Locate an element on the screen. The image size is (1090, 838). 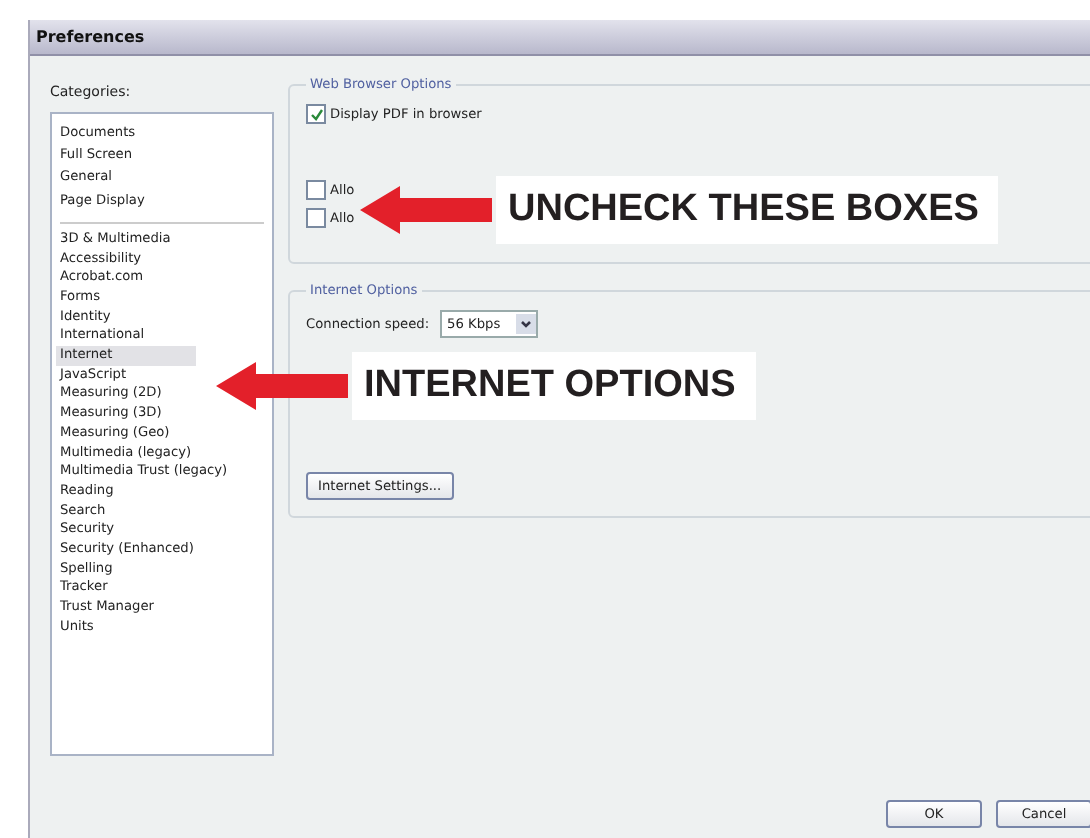
callout-text: INTERNET OPTIONS is located at coordinates (554, 386).